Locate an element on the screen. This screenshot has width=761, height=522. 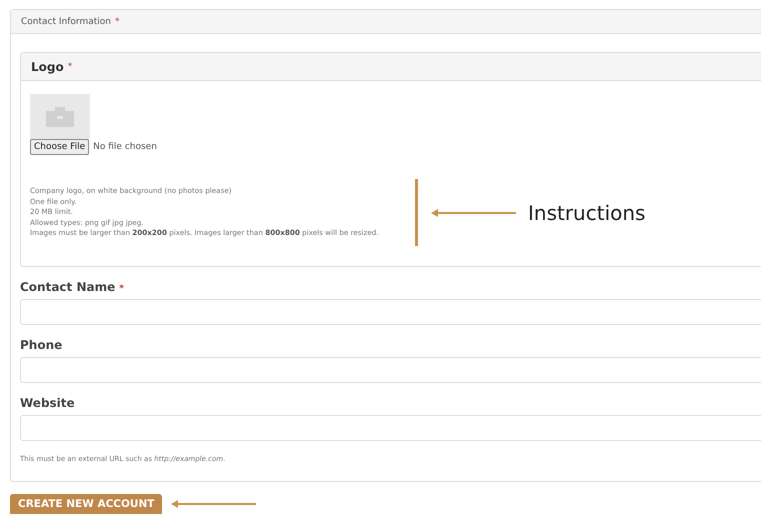
instructions-label: Instructions is located at coordinates (587, 212).